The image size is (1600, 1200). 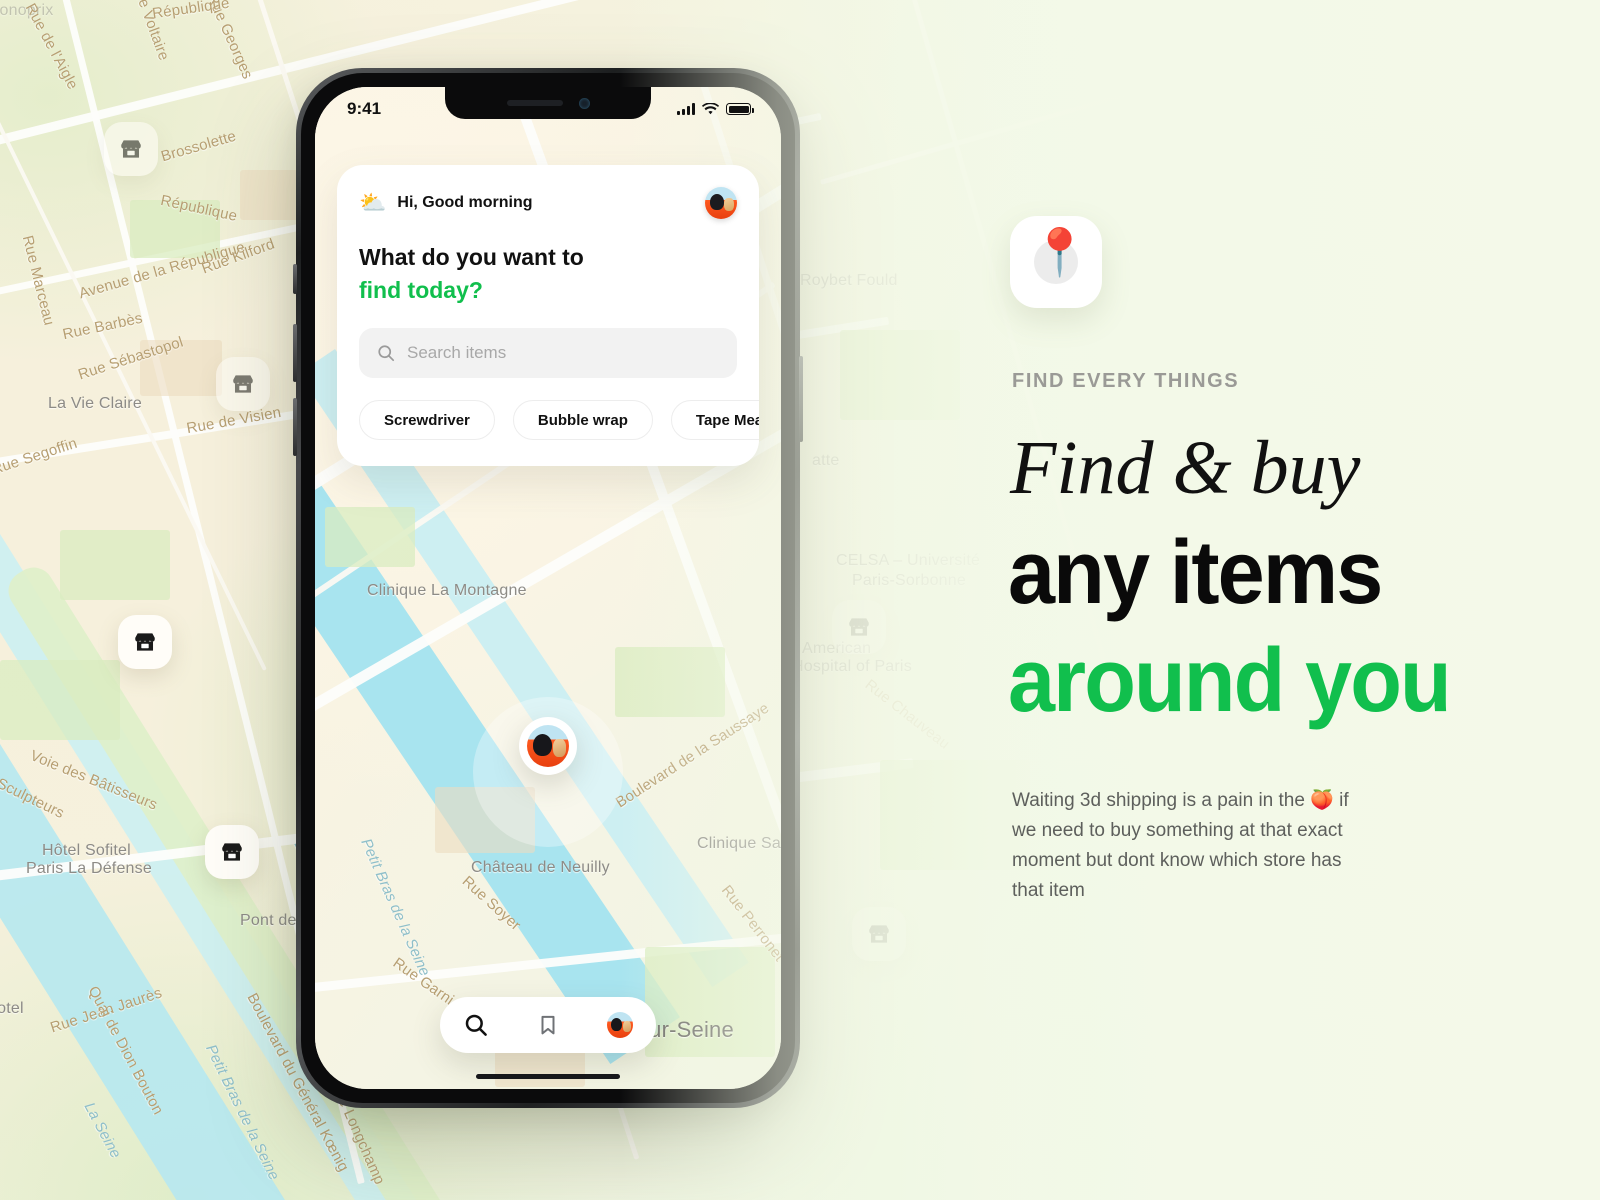 What do you see at coordinates (465, 202) in the screenshot?
I see `greeting-text: Hi, Good morning` at bounding box center [465, 202].